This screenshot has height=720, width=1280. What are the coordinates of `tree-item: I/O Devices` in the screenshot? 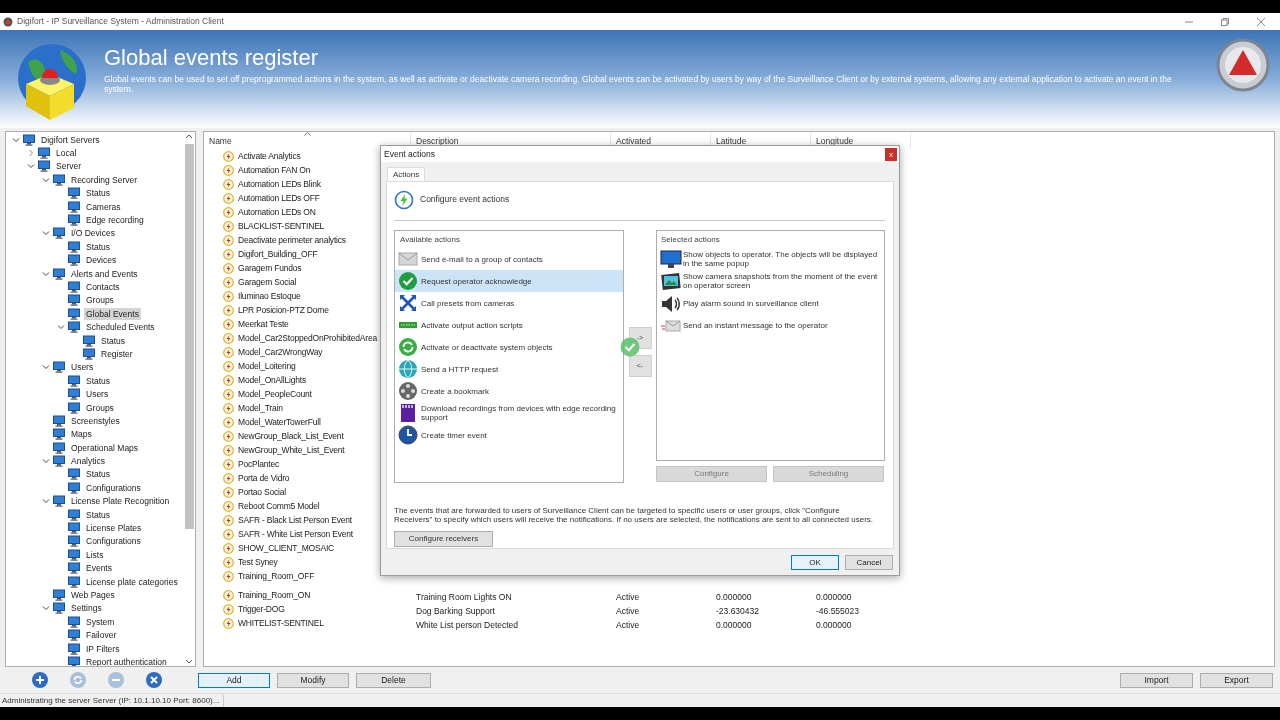 It's located at (93, 233).